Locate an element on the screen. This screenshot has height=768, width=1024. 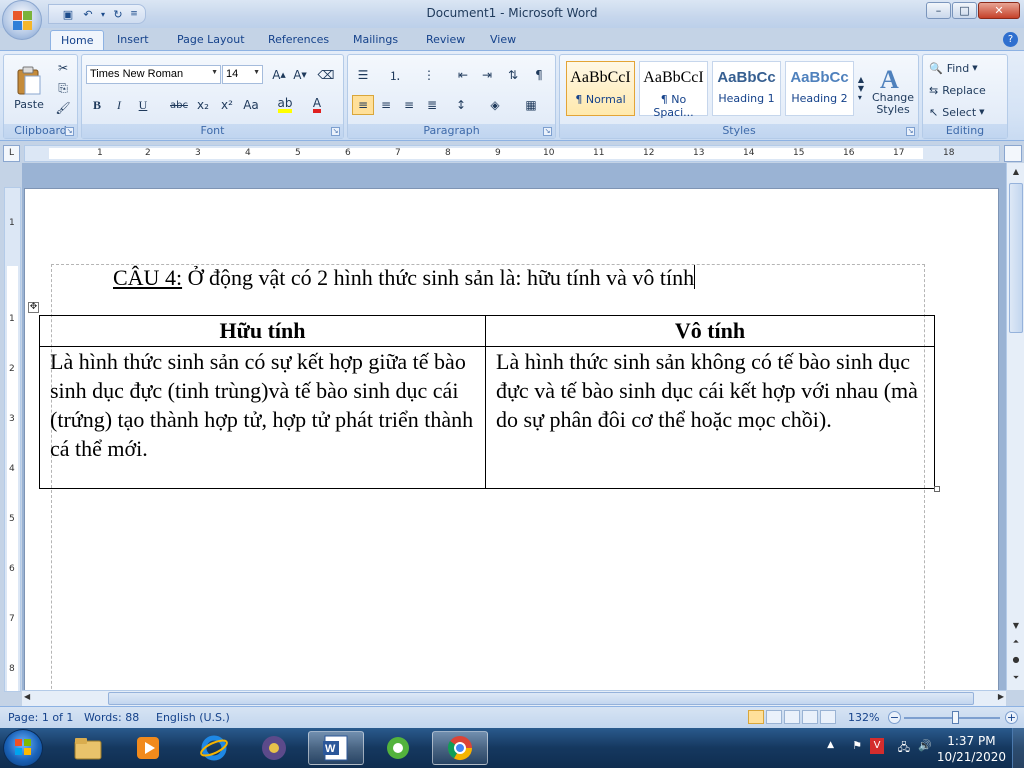
change-styles-button: A Change Styles is located at coordinates (893, 90).